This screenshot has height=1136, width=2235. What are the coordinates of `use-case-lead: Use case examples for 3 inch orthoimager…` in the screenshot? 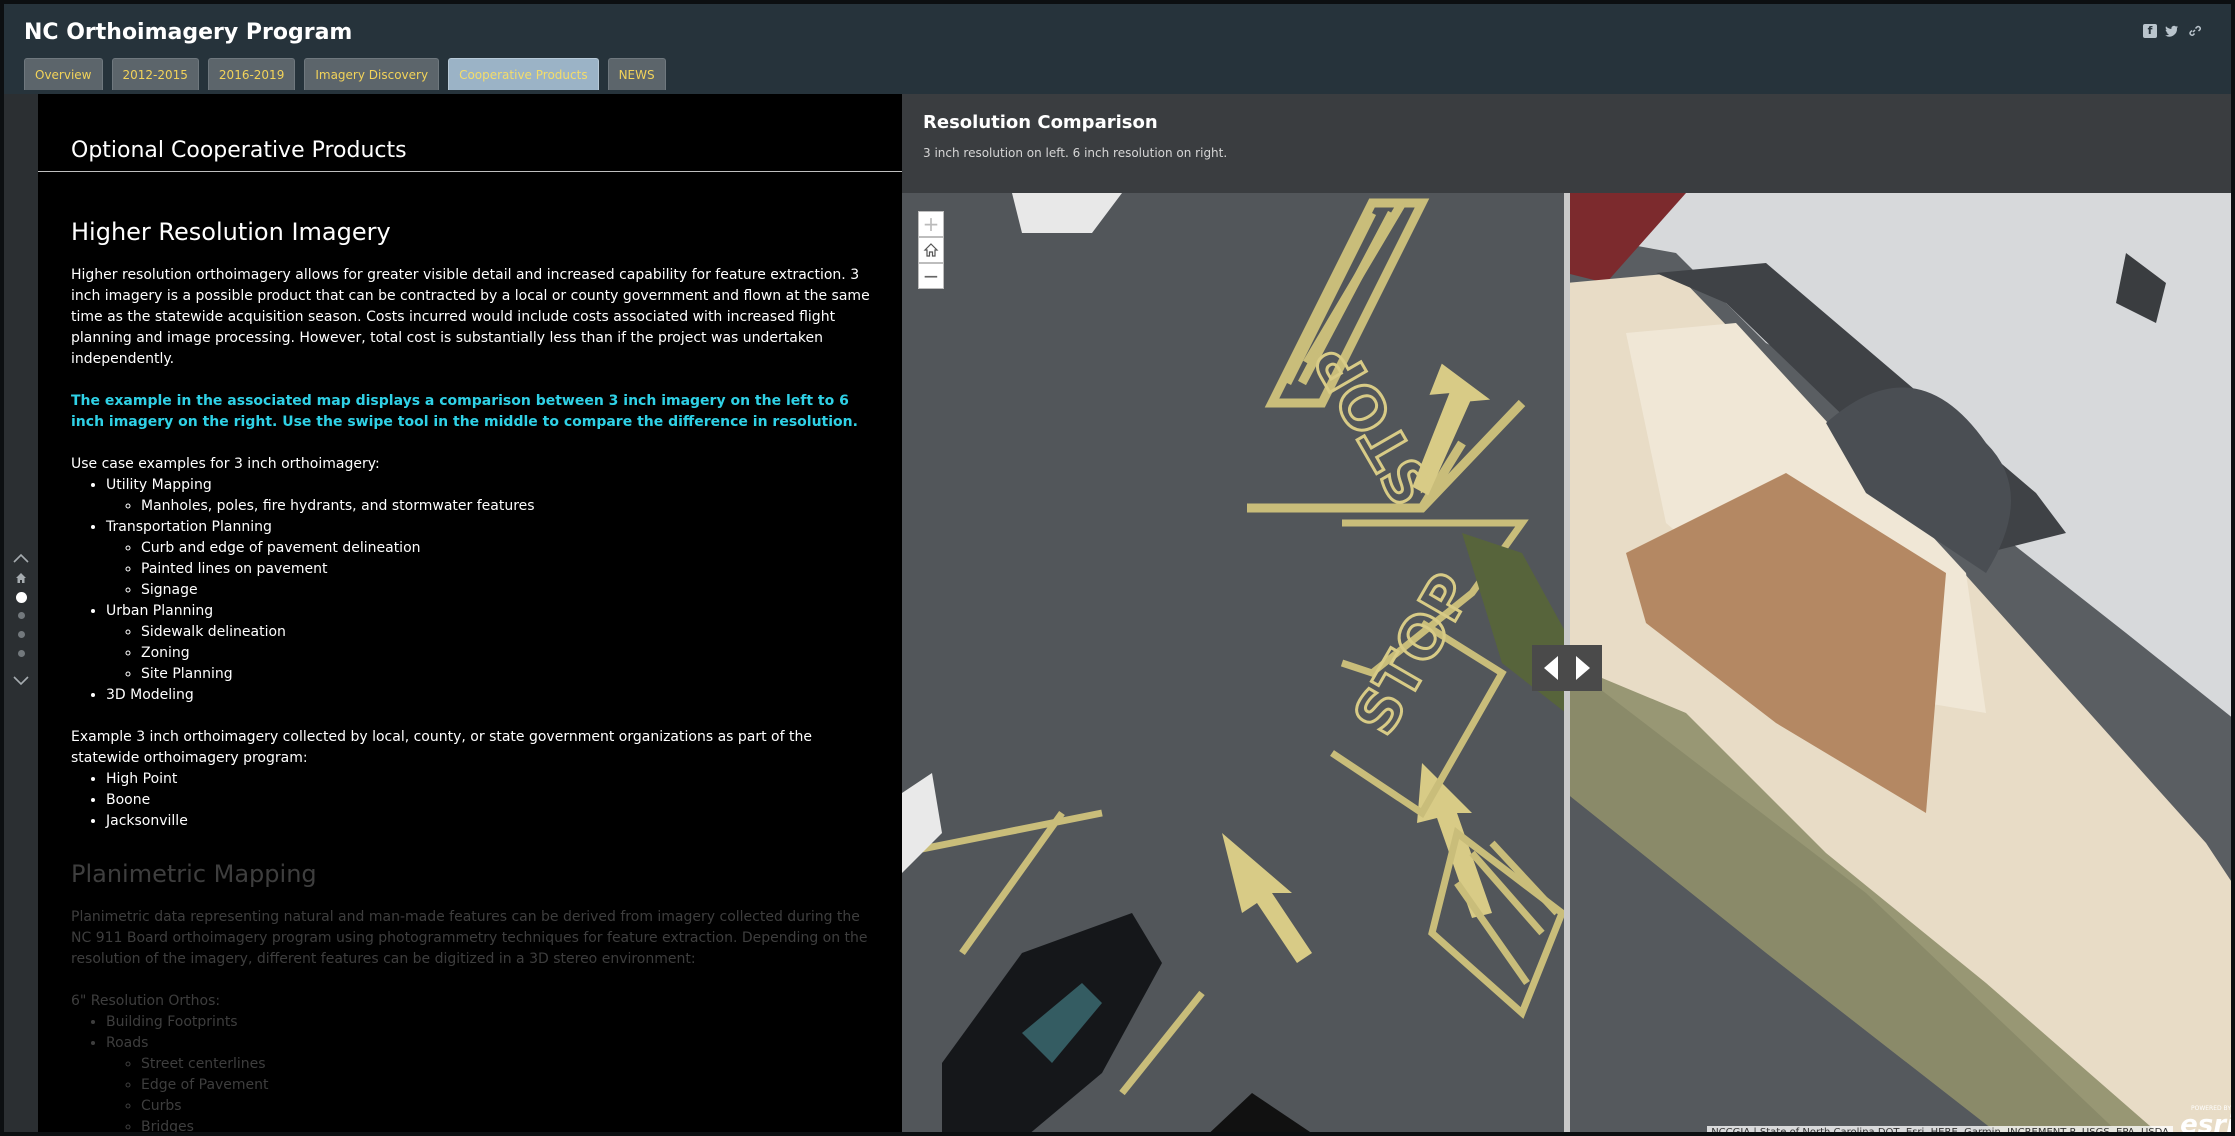 It's located at (225, 464).